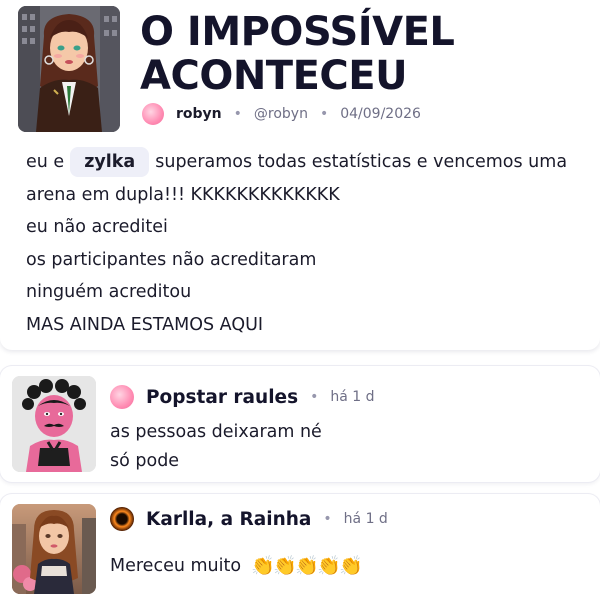 Image resolution: width=600 pixels, height=600 pixels. What do you see at coordinates (216, 447) in the screenshot?
I see `comment-body: as pessoas deixaram né só pode` at bounding box center [216, 447].